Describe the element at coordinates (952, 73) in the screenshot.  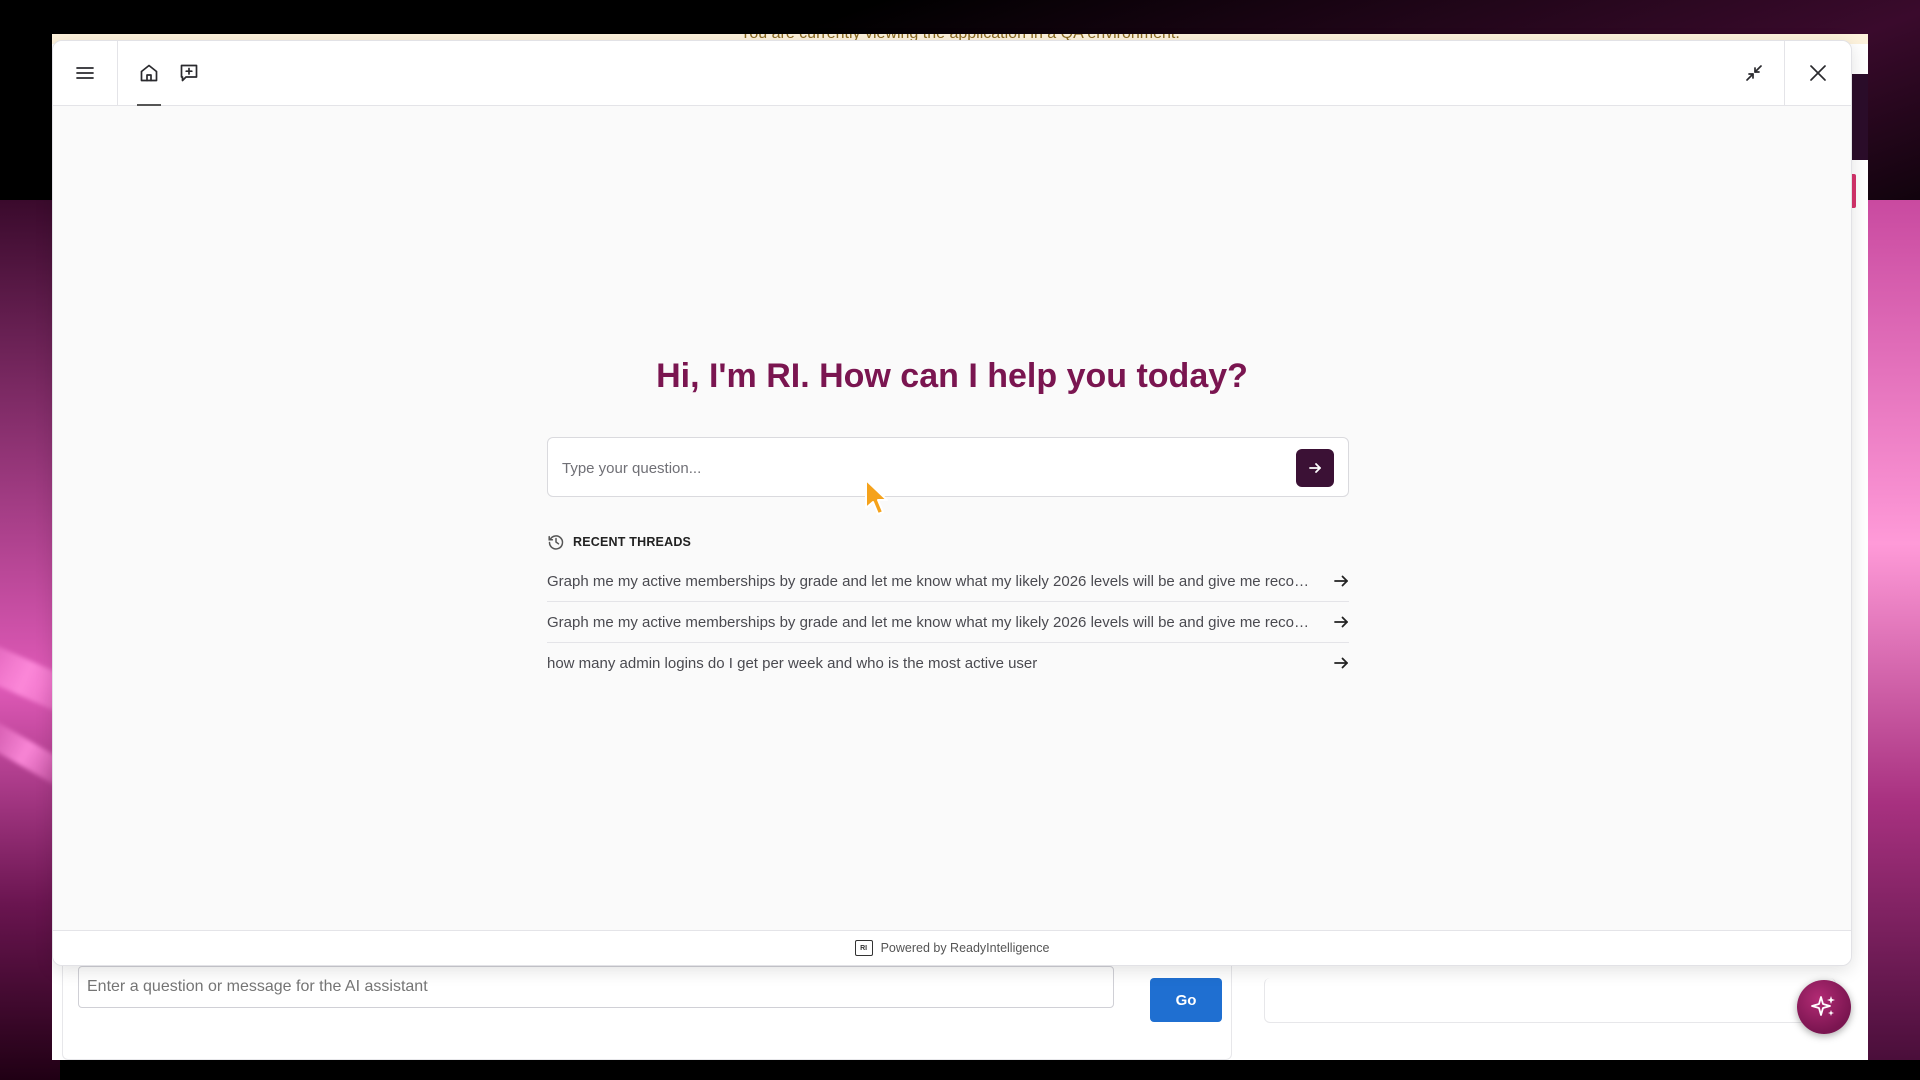
I see `modal-header` at that location.